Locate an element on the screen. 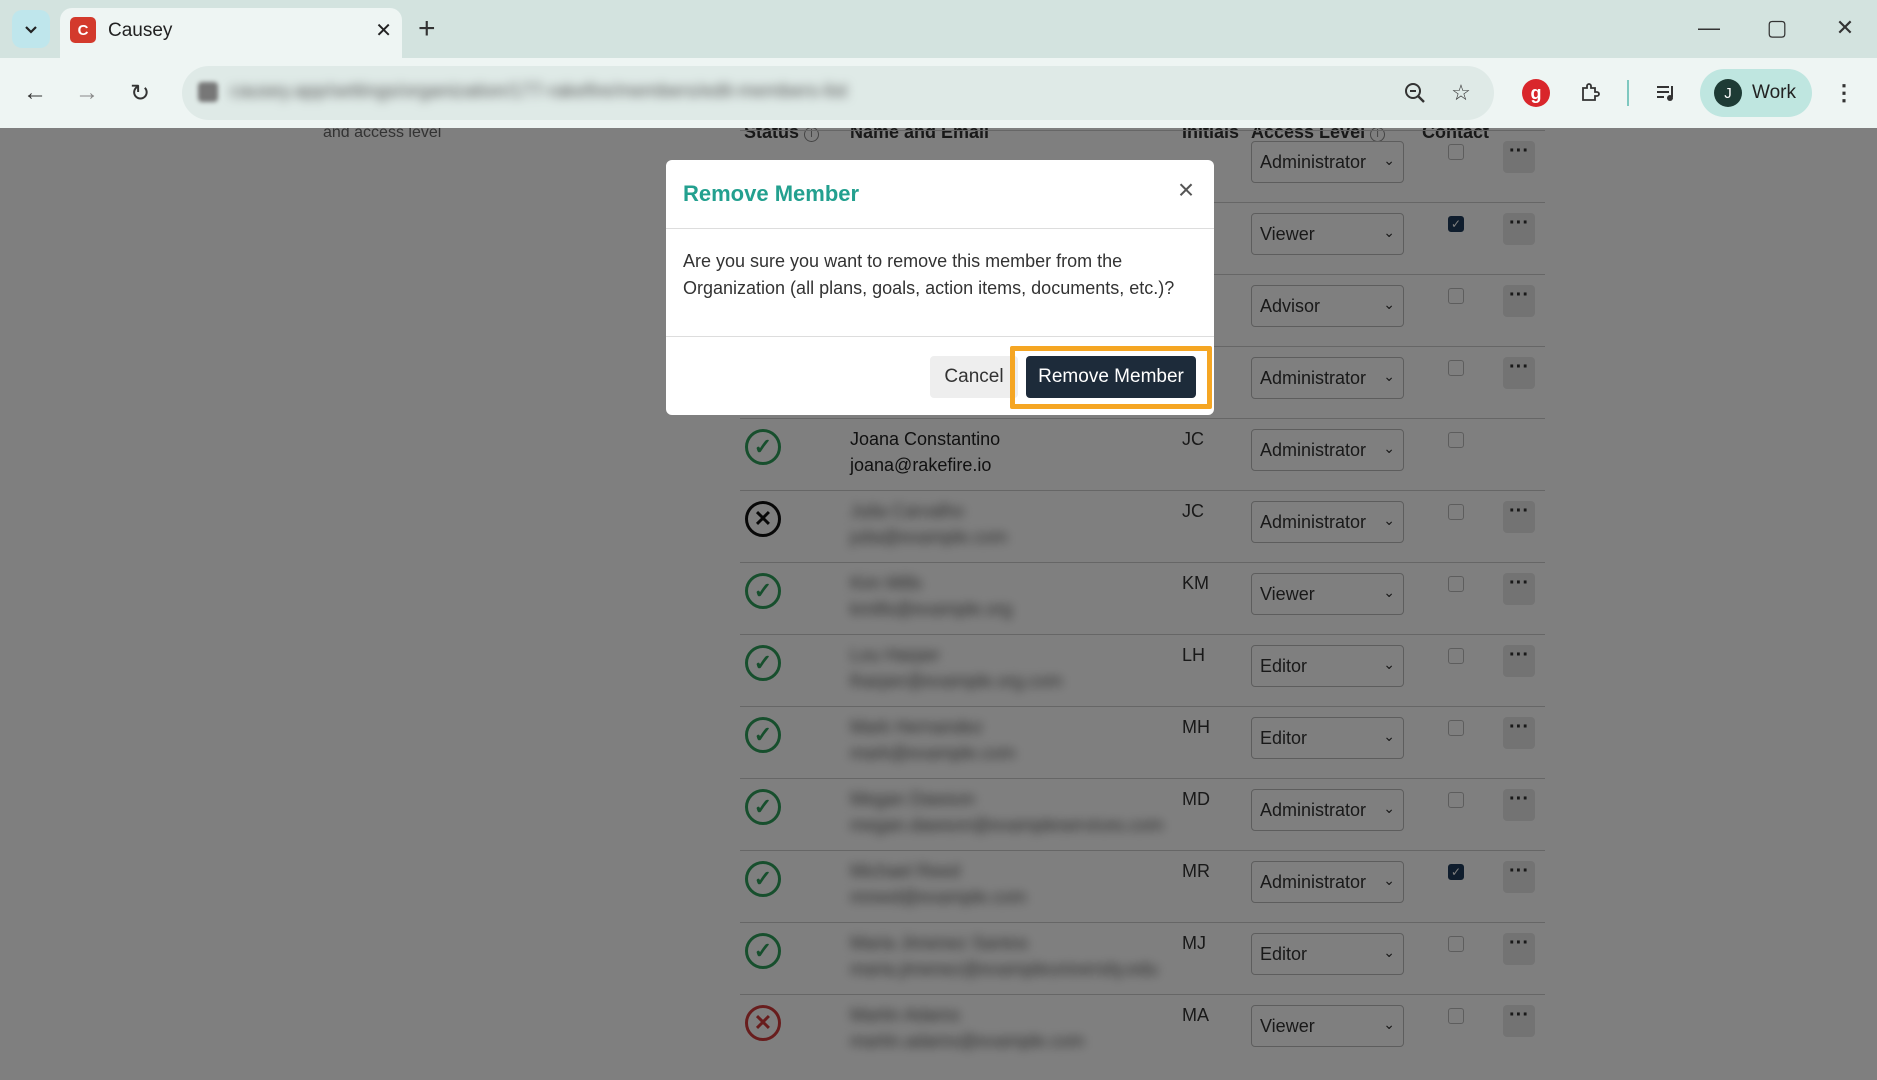  browser-tab: C Causey ✕ is located at coordinates (231, 34).